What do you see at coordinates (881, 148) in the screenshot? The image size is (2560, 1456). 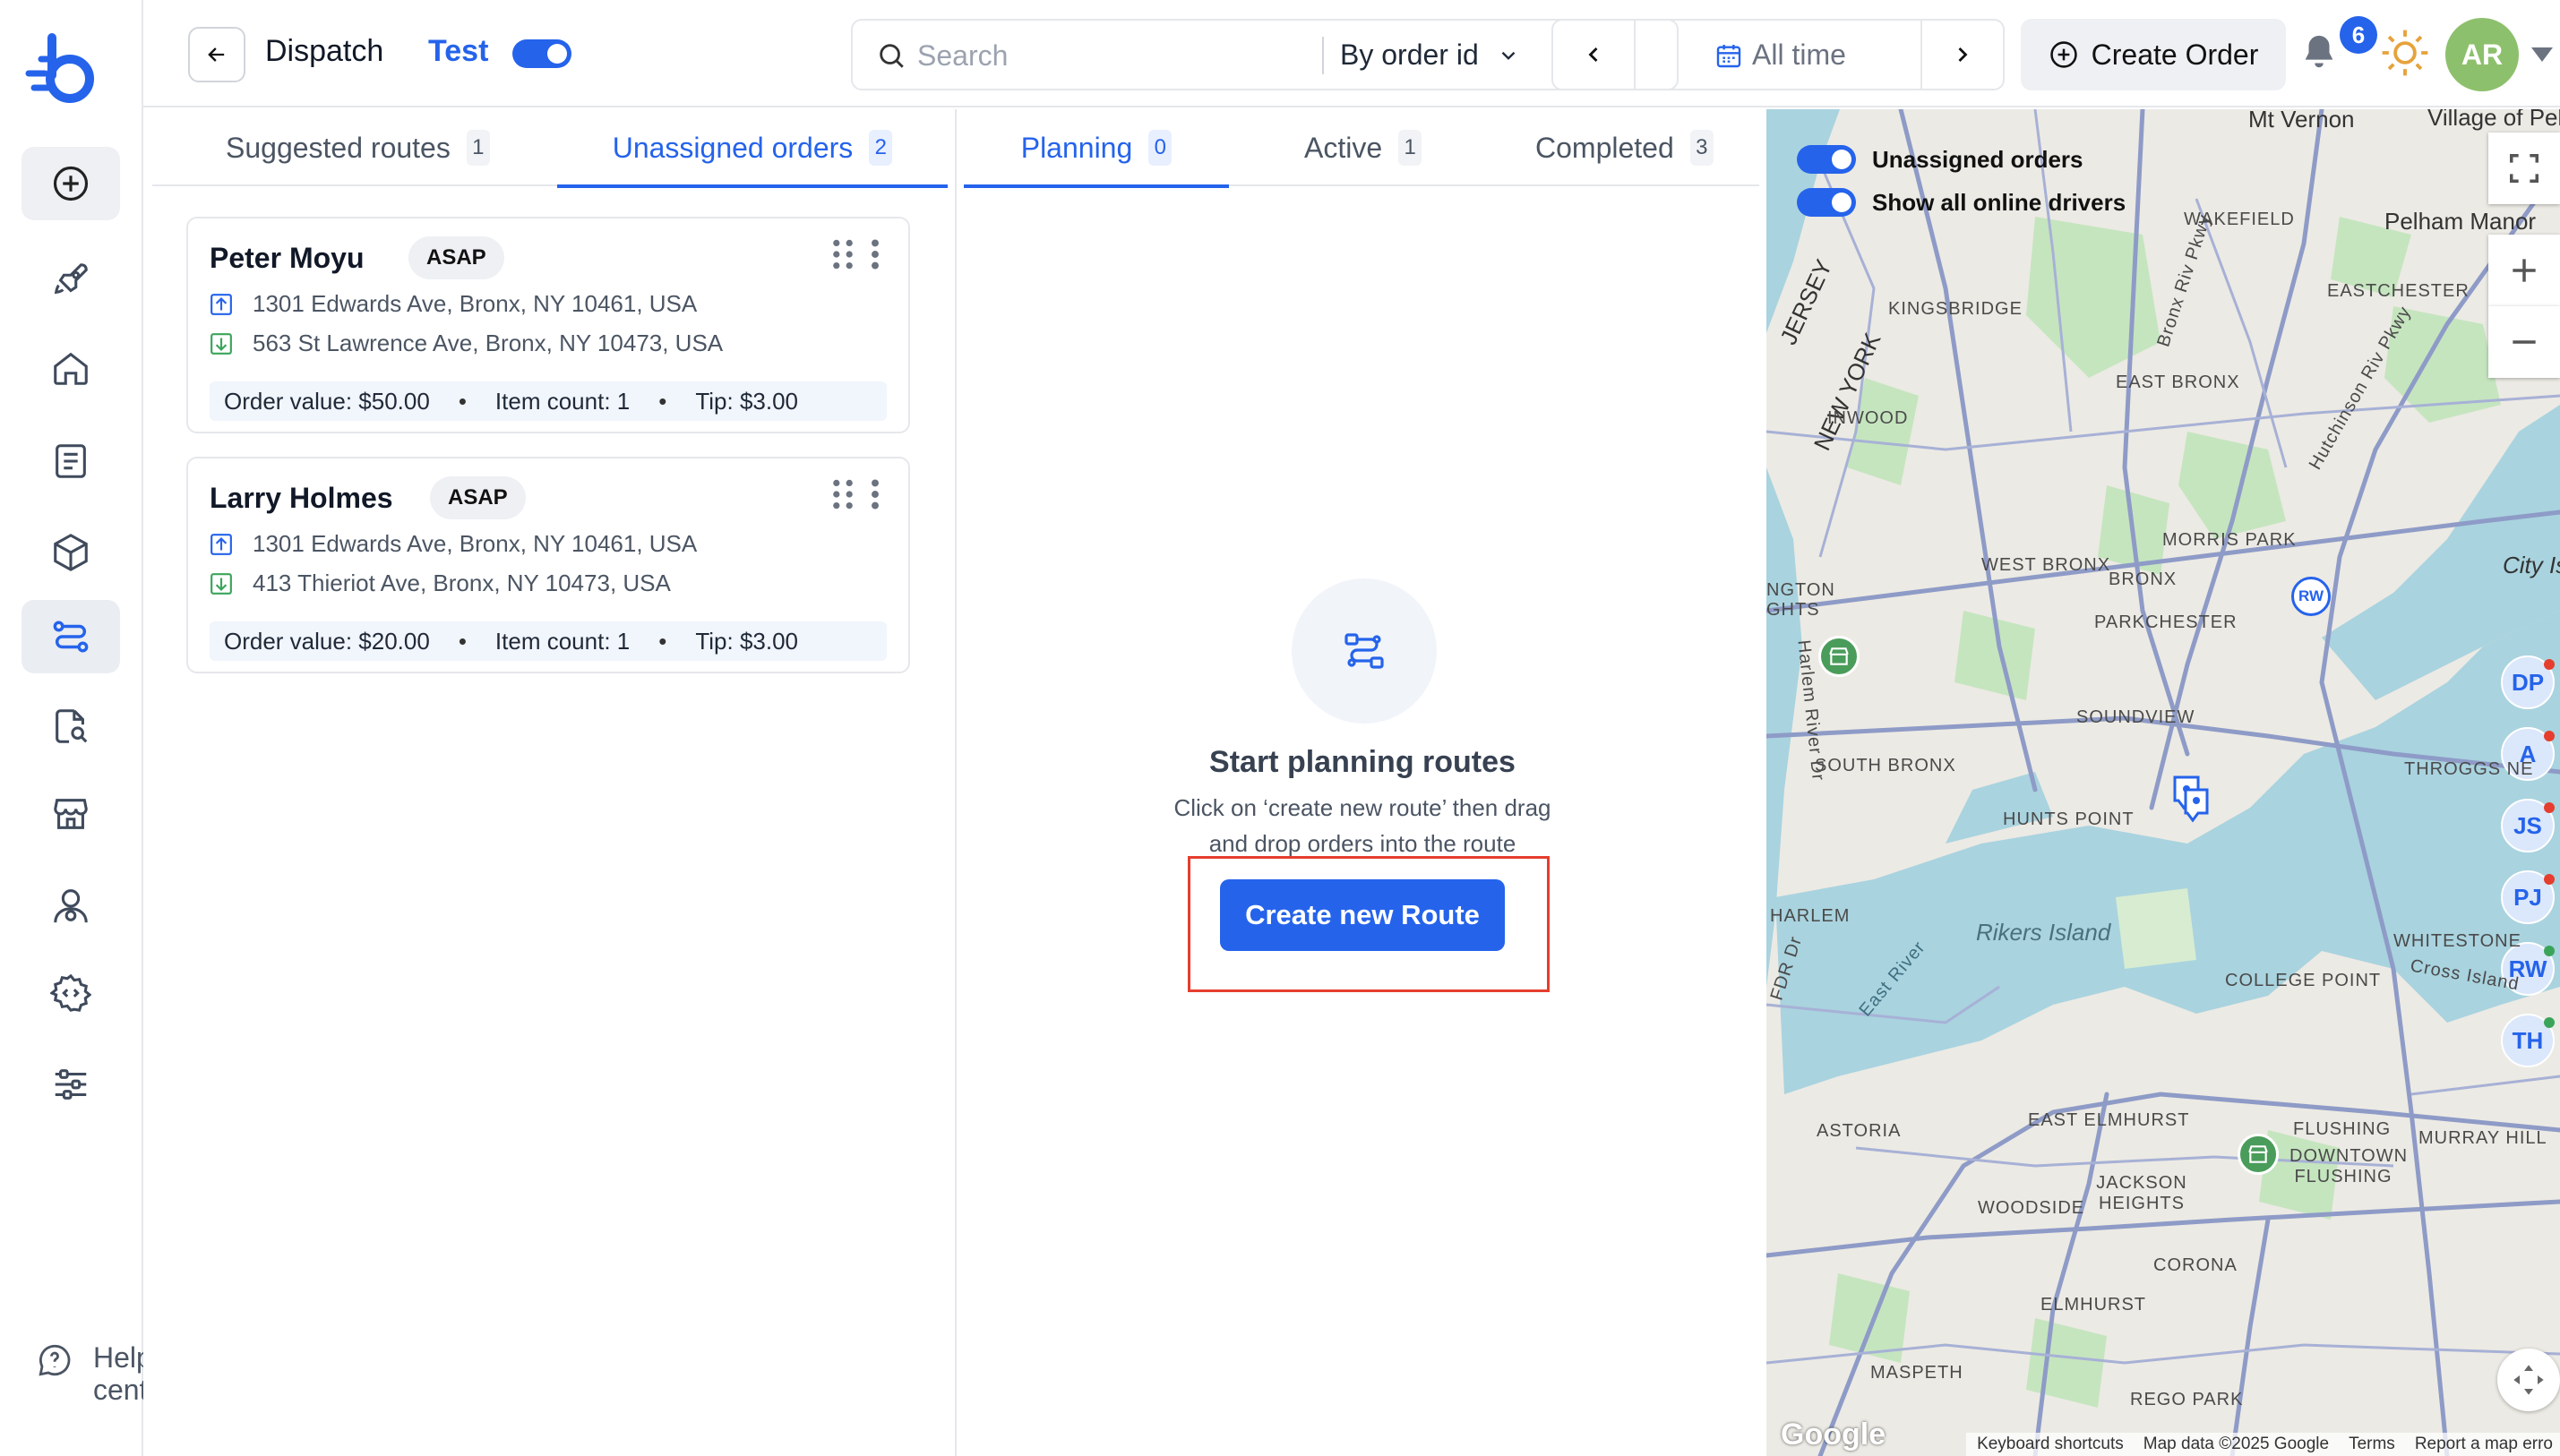 I see `tab-count: 2` at bounding box center [881, 148].